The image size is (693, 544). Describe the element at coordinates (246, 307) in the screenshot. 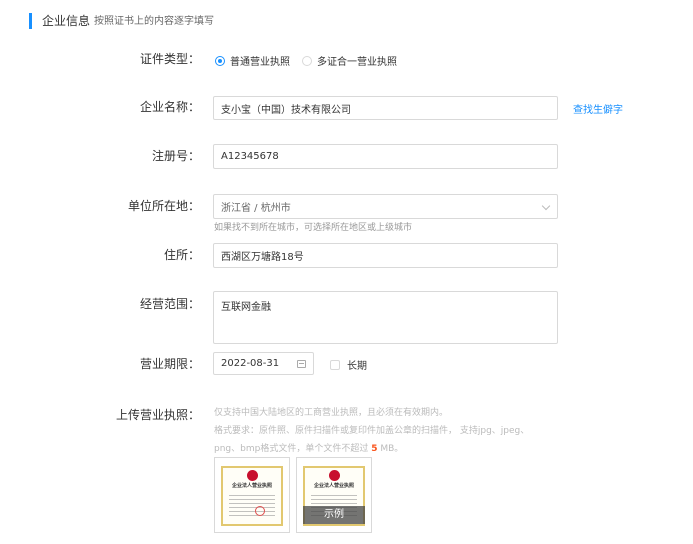

I see `scope-value: 互联网金融` at that location.